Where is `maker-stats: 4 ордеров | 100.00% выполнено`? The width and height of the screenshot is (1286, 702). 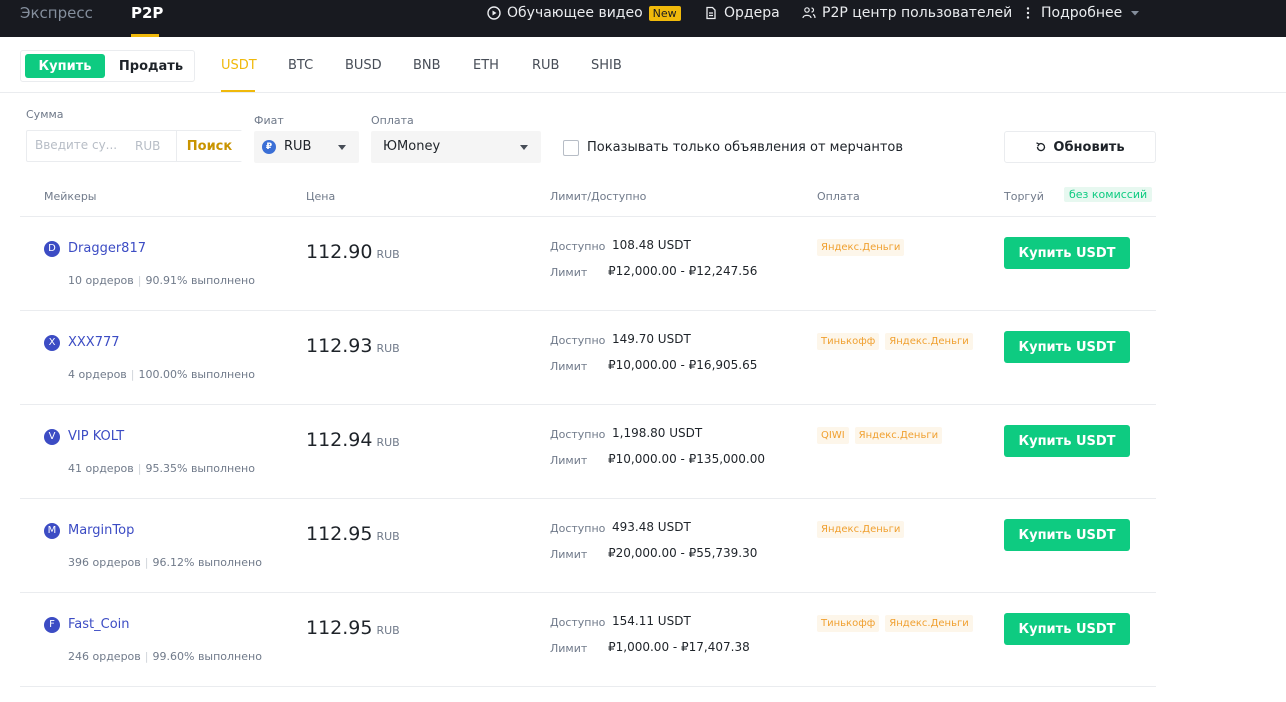
maker-stats: 4 ордеров | 100.00% выполнено is located at coordinates (161, 374).